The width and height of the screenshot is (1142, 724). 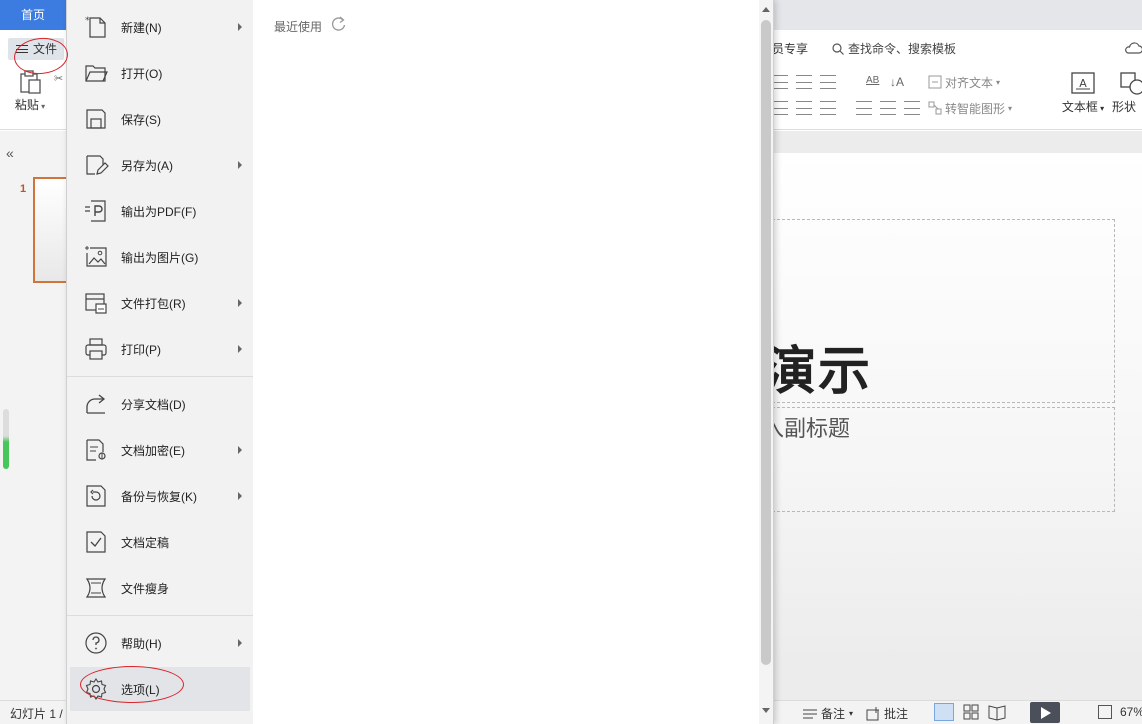 What do you see at coordinates (766, 342) in the screenshot?
I see `scrollbar-thumb` at bounding box center [766, 342].